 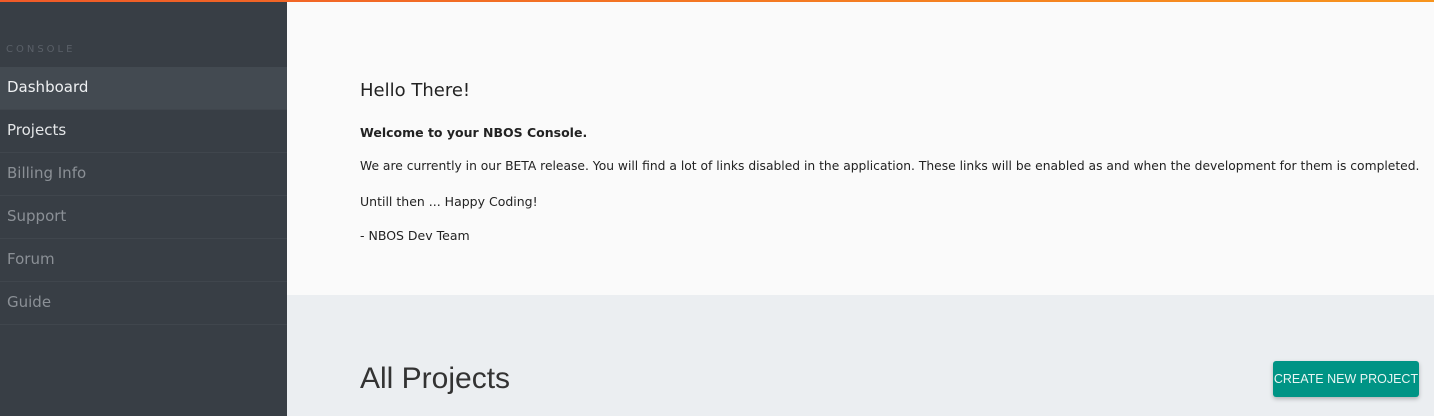 I want to click on sidebar-item-projects: Projects, so click(x=143, y=131).